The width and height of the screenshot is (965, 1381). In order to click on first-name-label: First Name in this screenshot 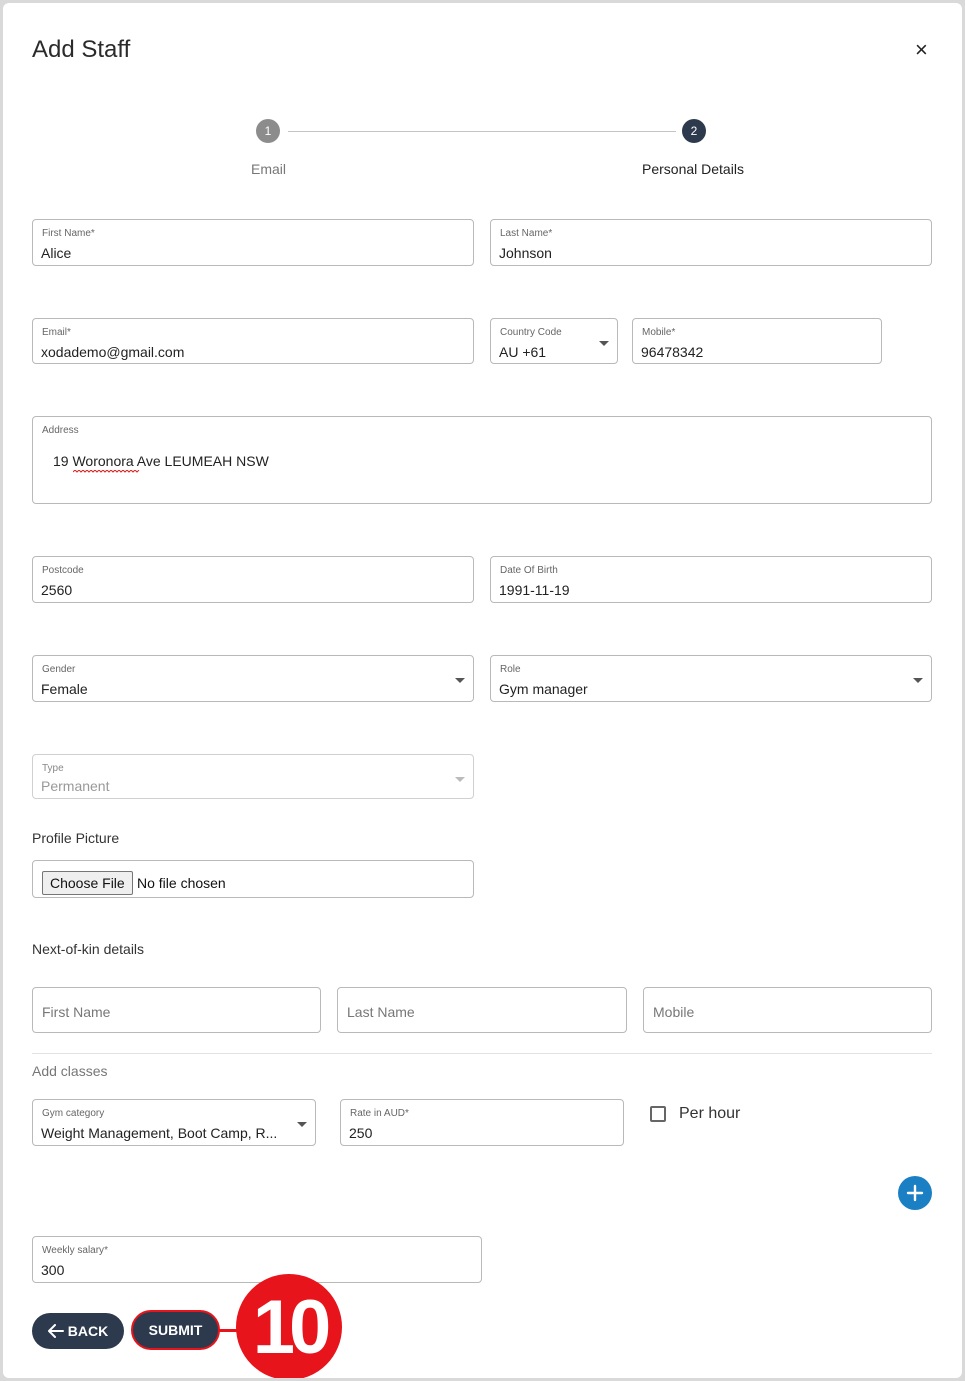, I will do `click(66, 233)`.